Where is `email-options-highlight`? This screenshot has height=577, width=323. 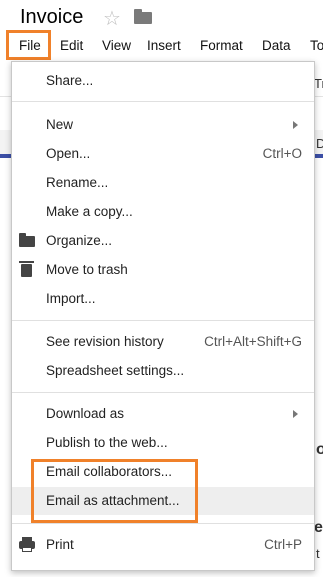
email-options-highlight is located at coordinates (114, 491).